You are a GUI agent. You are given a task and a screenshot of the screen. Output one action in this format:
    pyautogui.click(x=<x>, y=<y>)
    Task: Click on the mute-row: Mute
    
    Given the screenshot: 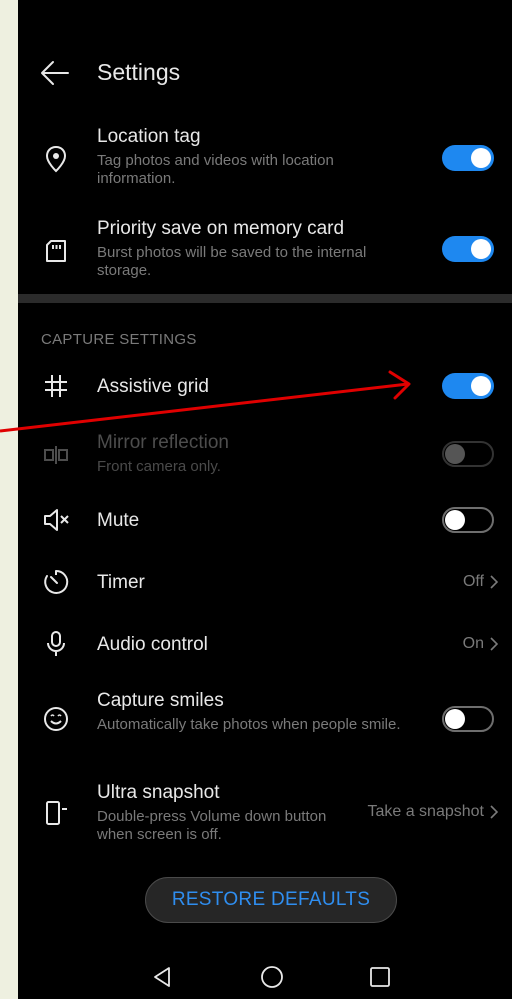 What is the action you would take?
    pyautogui.click(x=265, y=520)
    